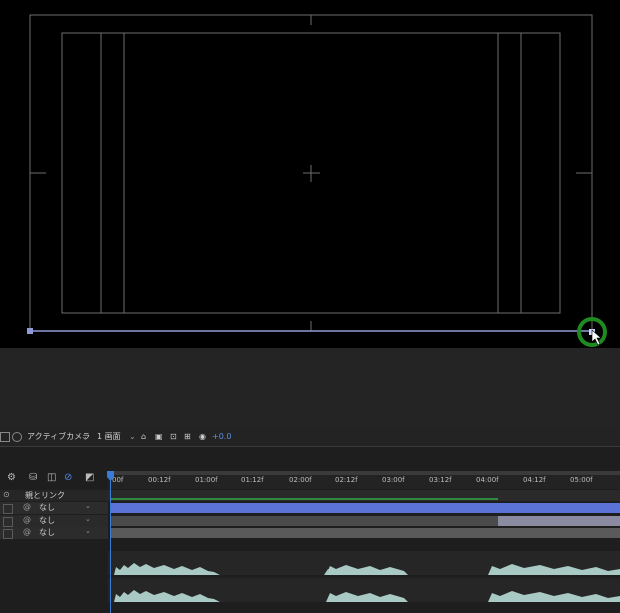 This screenshot has height=613, width=620. I want to click on ruler-label: 00:12f, so click(159, 480).